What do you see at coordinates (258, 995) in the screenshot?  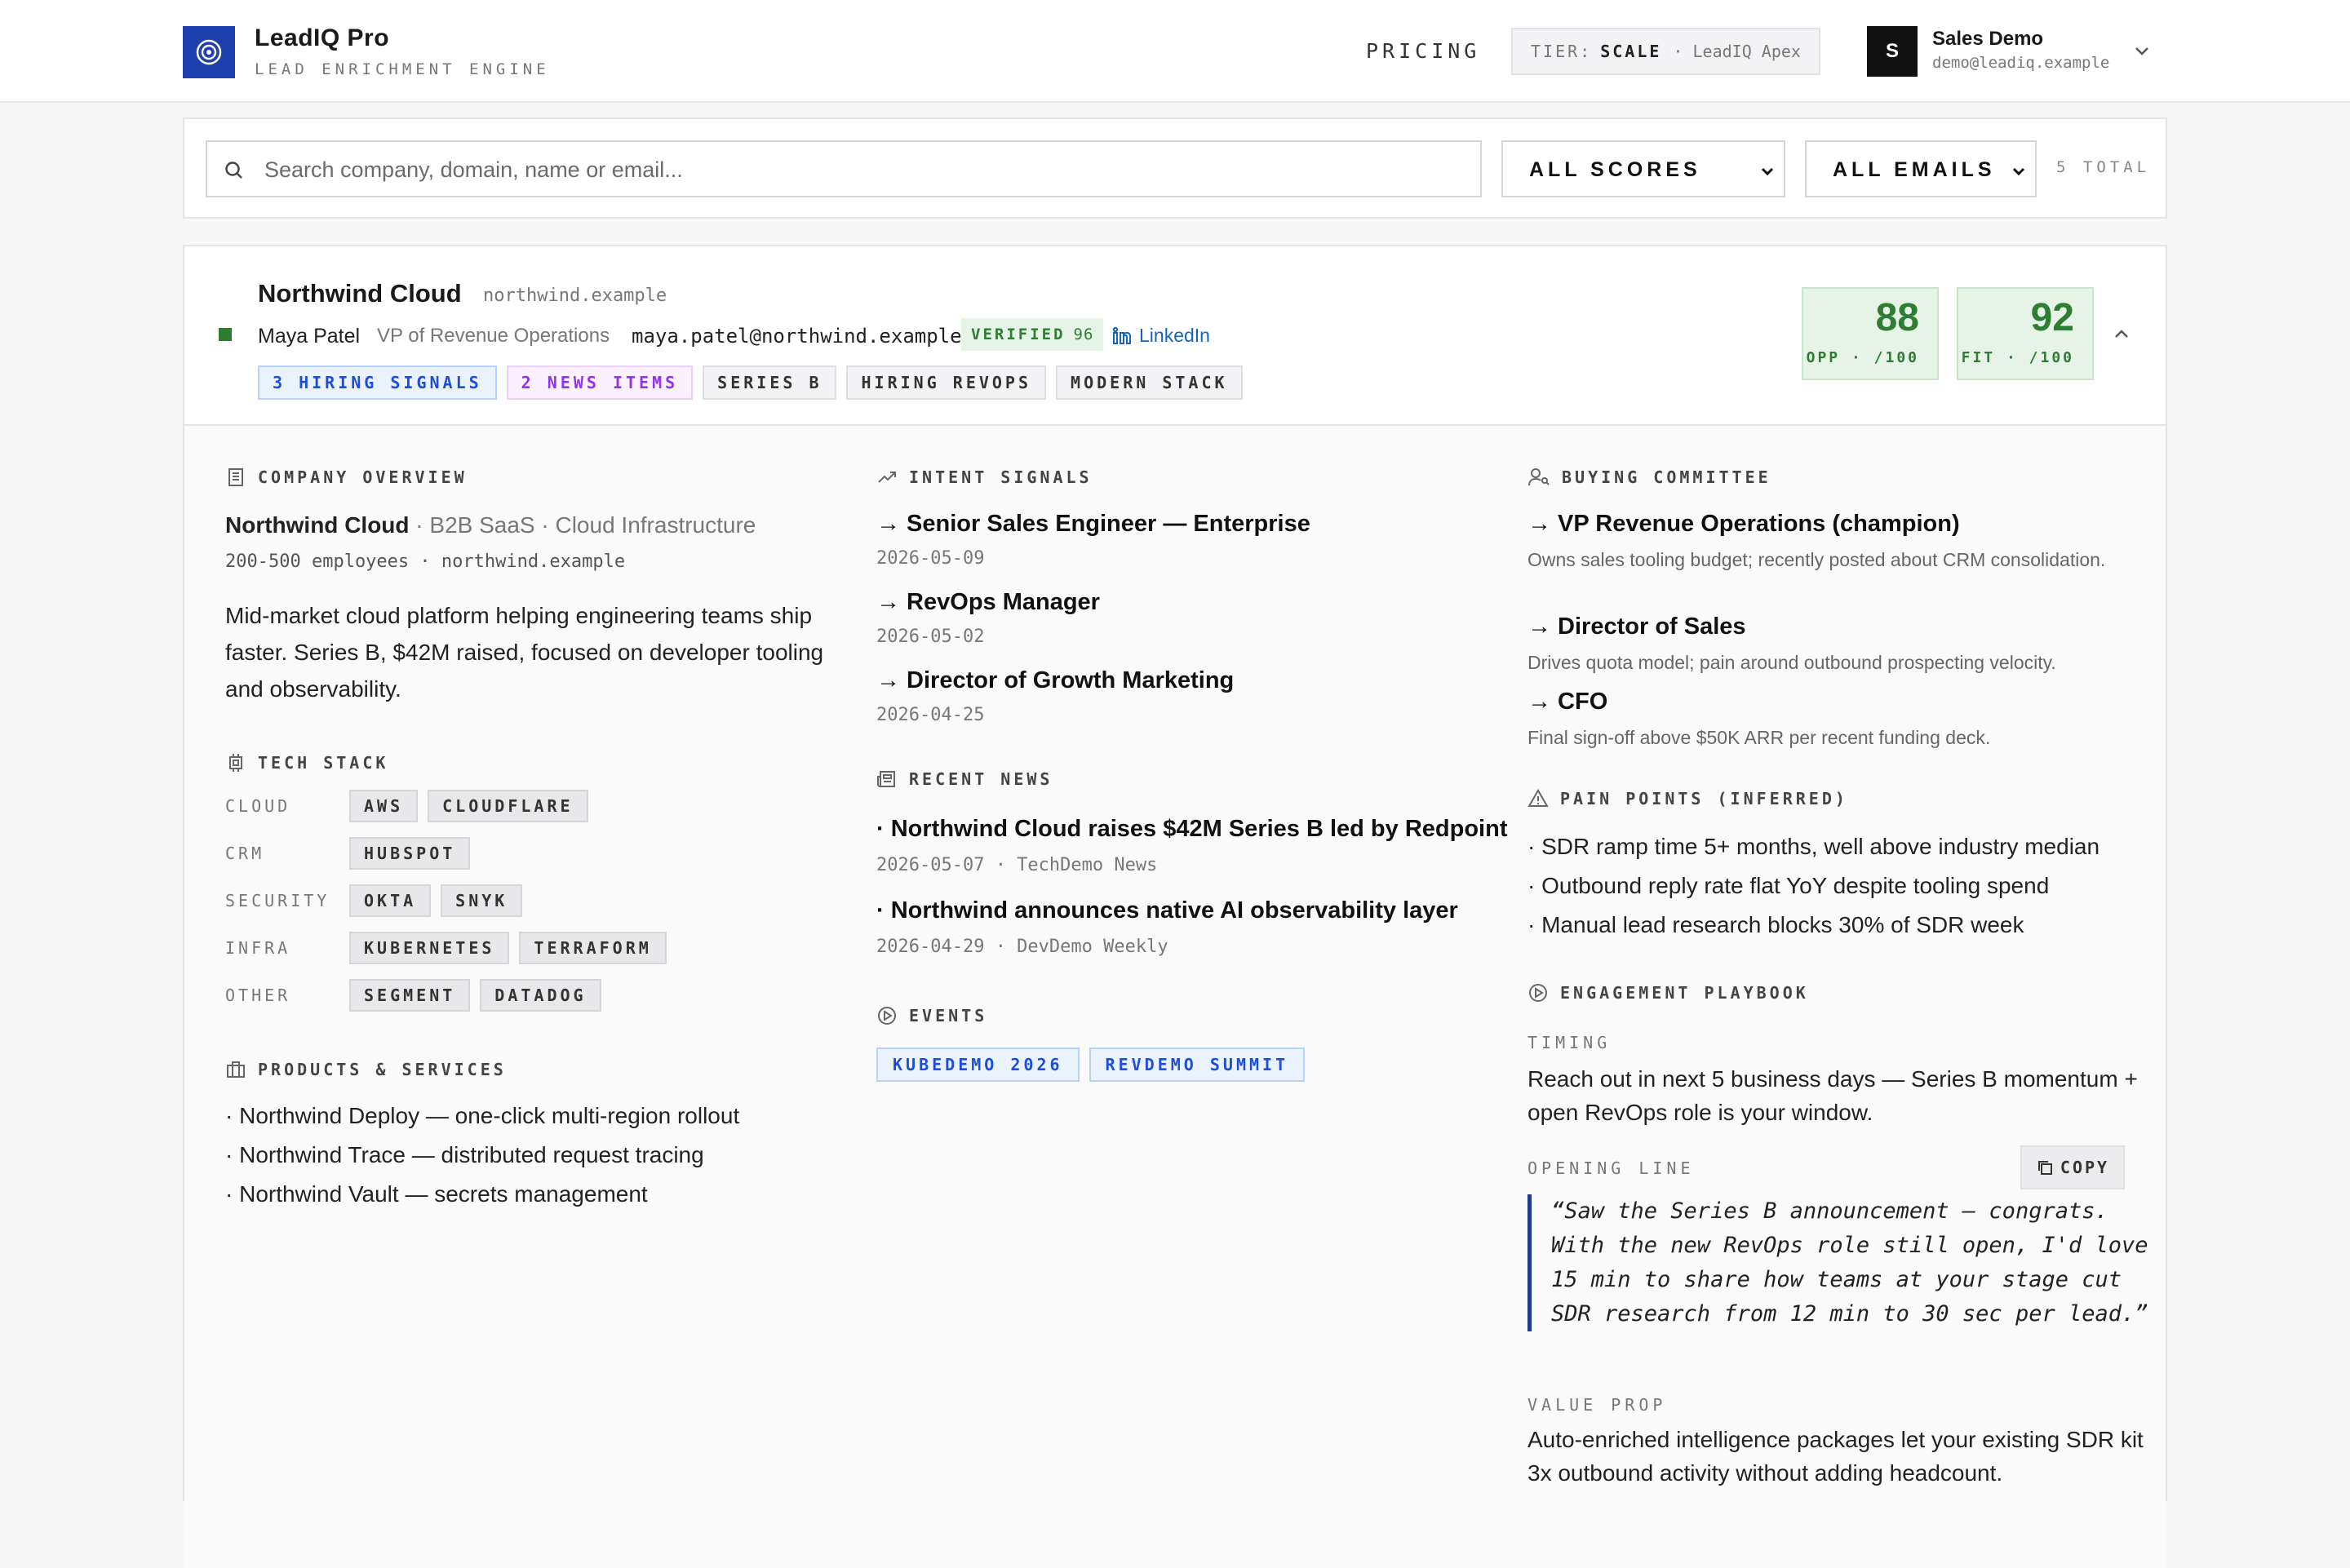 I see `tech-row-label: OTHER` at bounding box center [258, 995].